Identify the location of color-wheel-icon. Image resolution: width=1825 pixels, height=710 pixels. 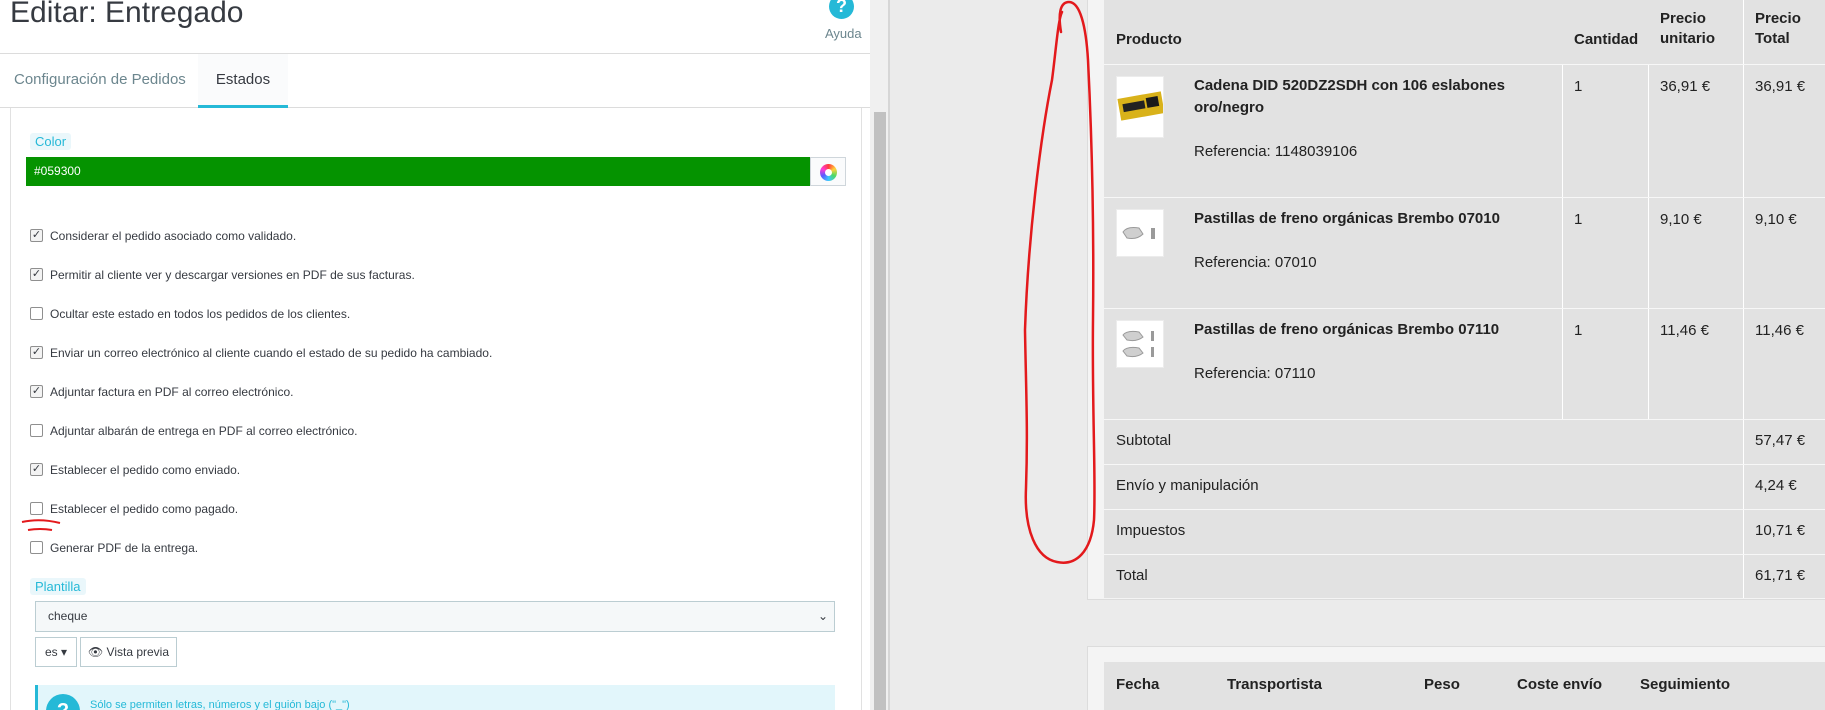
(828, 172).